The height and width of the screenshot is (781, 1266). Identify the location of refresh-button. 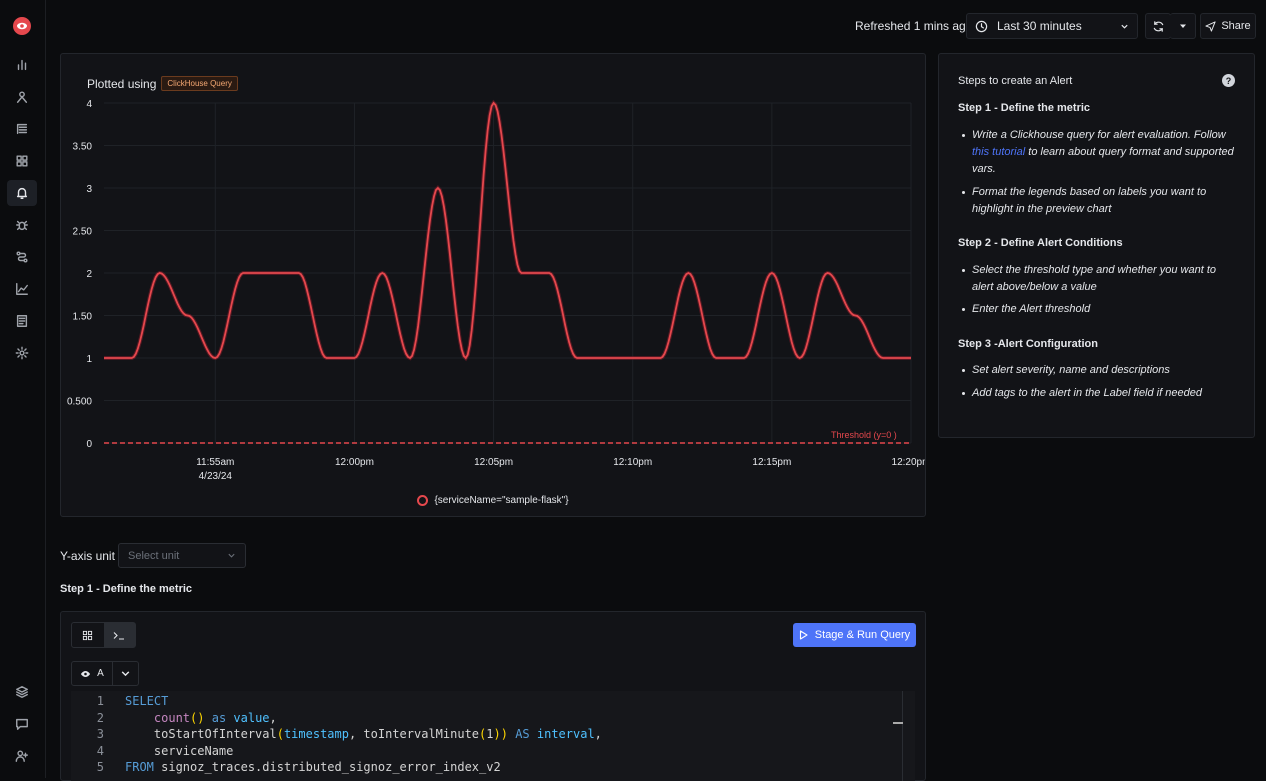
(1158, 26).